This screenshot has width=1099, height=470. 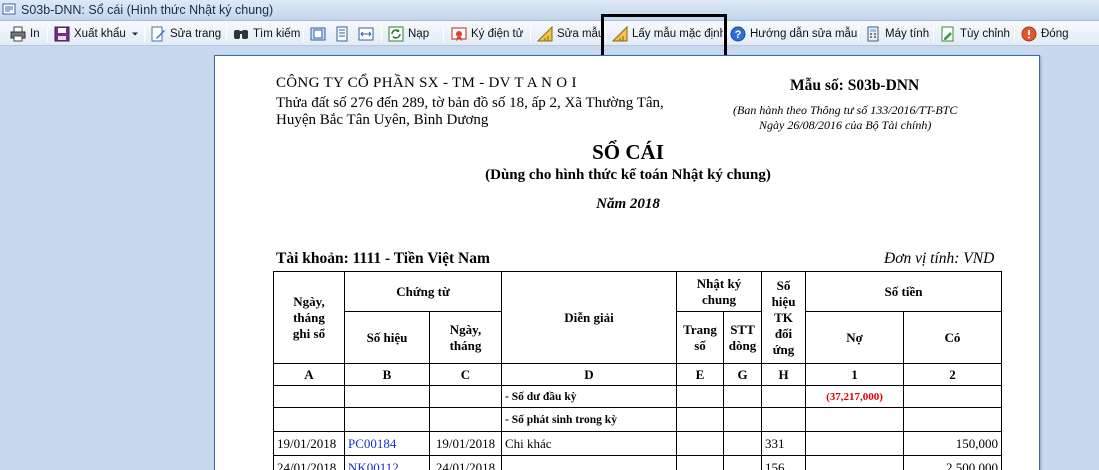 I want to click on caret-down-icon, so click(x=135, y=34).